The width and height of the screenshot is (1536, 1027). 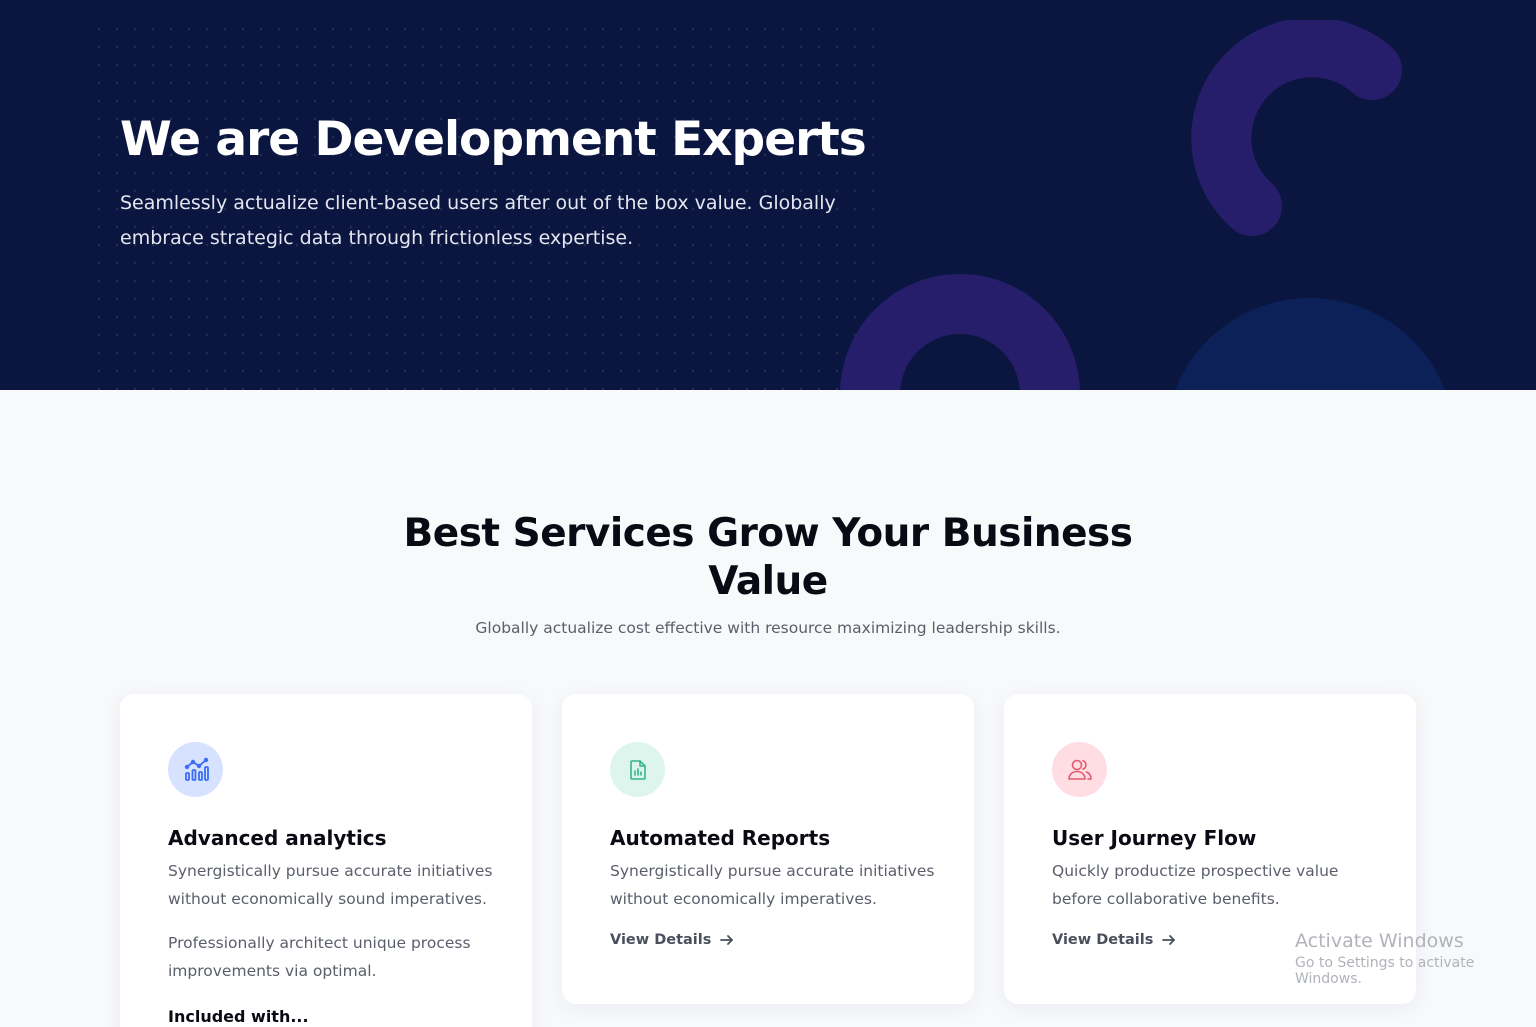 I want to click on report-document-icon, so click(x=637, y=769).